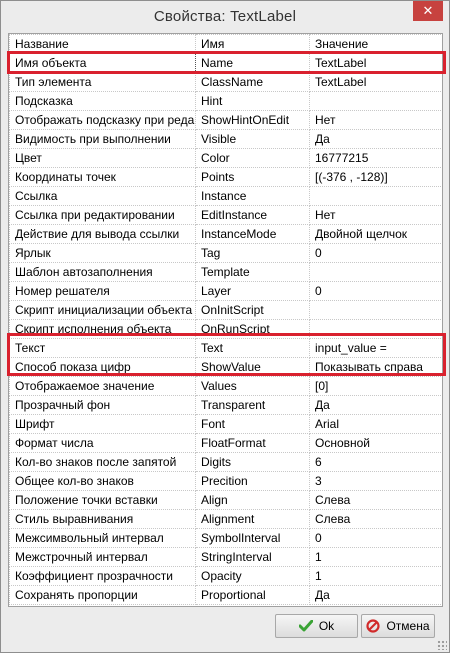 The height and width of the screenshot is (653, 450). I want to click on property-row: Номер решателя Layer 0, so click(225, 291).